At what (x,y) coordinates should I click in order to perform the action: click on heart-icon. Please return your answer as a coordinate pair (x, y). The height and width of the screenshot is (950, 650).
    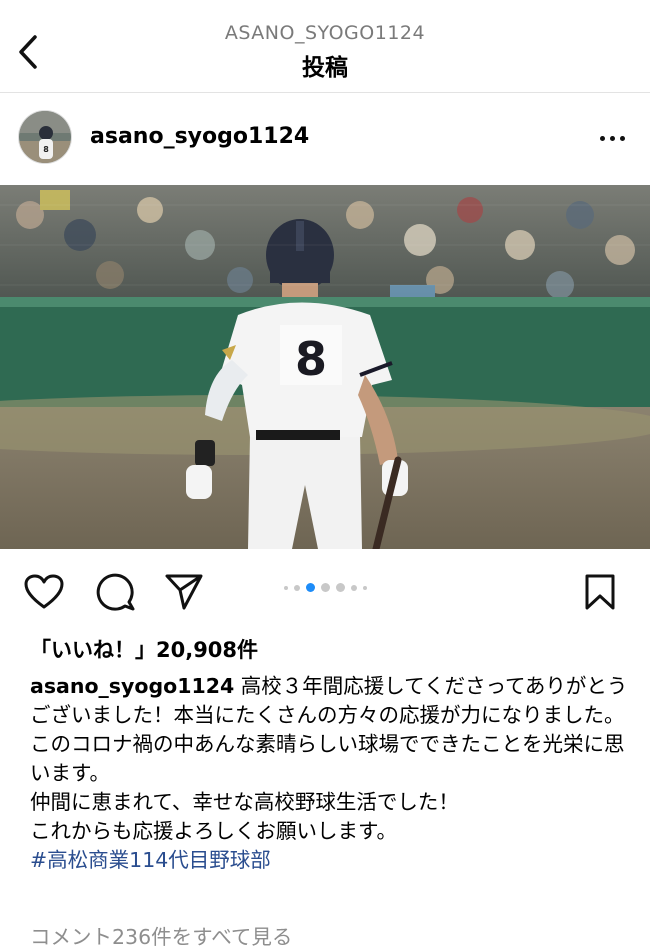
    Looking at the image, I should click on (44, 591).